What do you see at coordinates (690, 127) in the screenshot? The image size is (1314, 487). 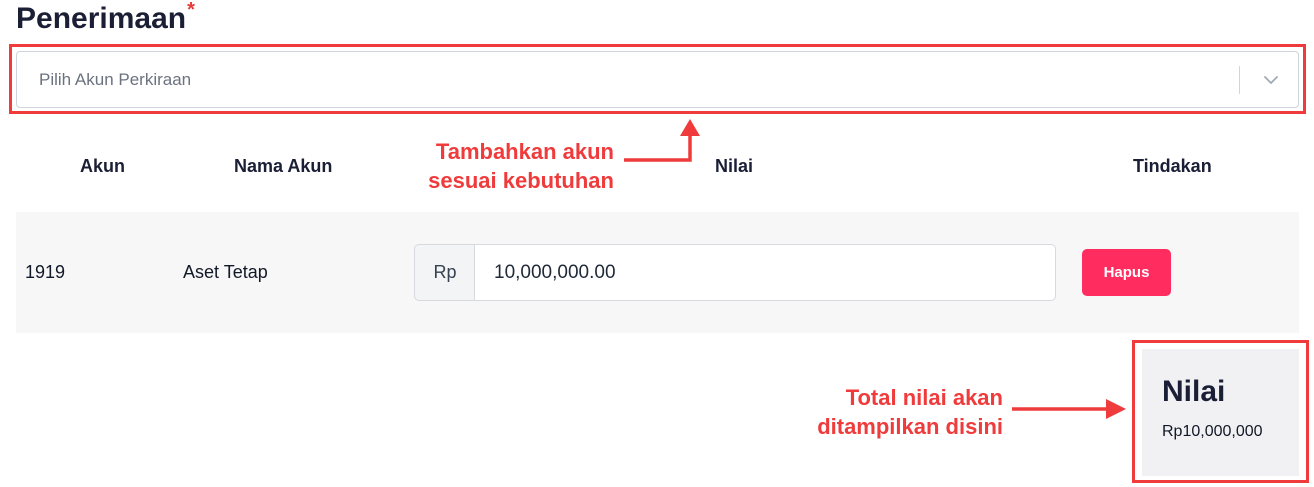 I see `arrow-to-select-head` at bounding box center [690, 127].